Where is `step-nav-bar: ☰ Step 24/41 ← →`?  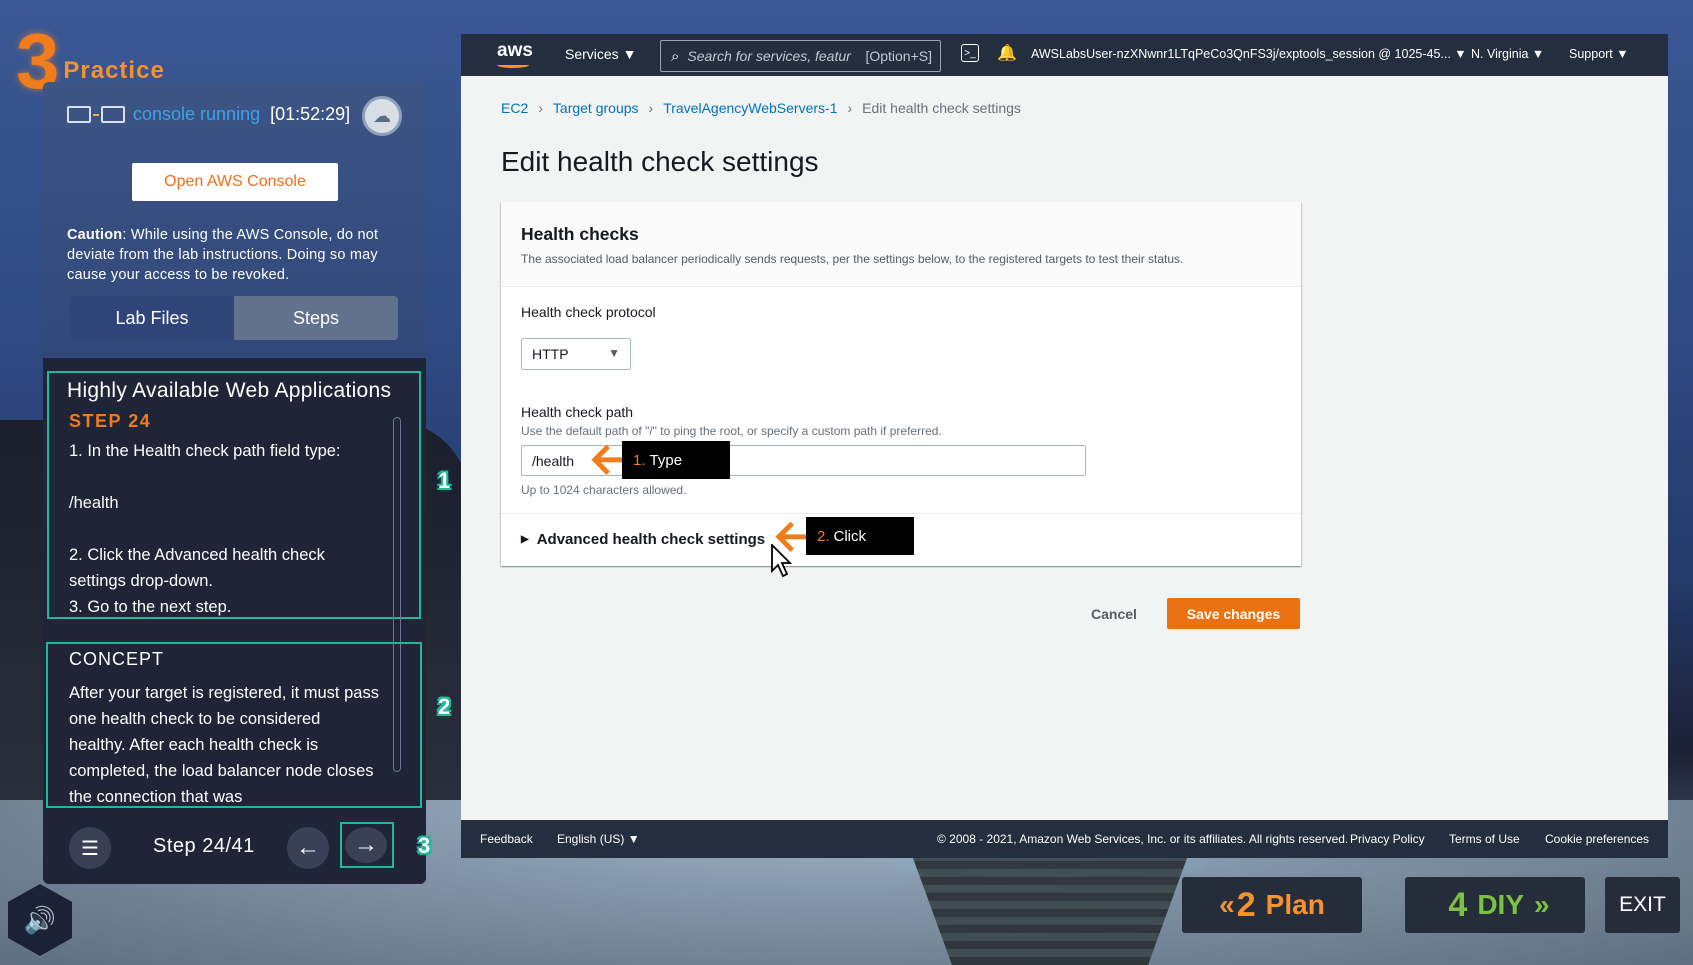
step-nav-bar: ☰ Step 24/41 ← → is located at coordinates (234, 848).